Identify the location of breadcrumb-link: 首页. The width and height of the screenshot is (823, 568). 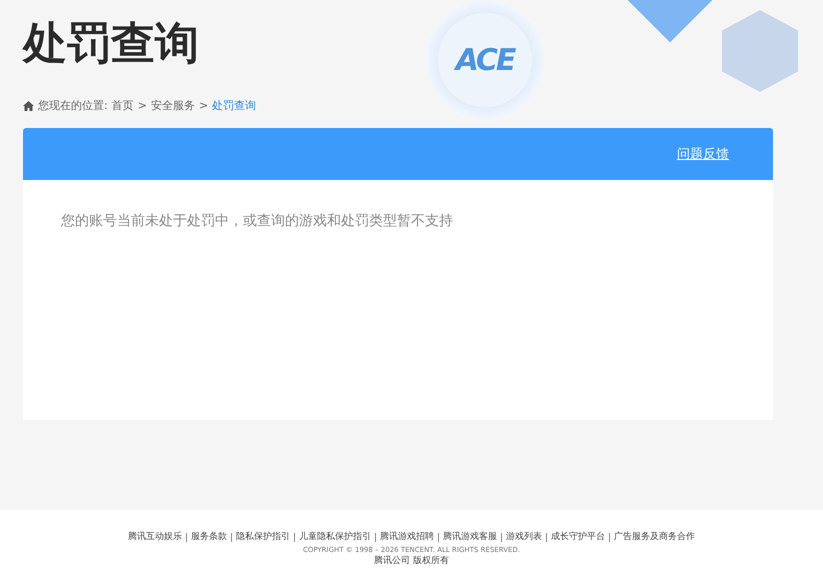
(123, 105).